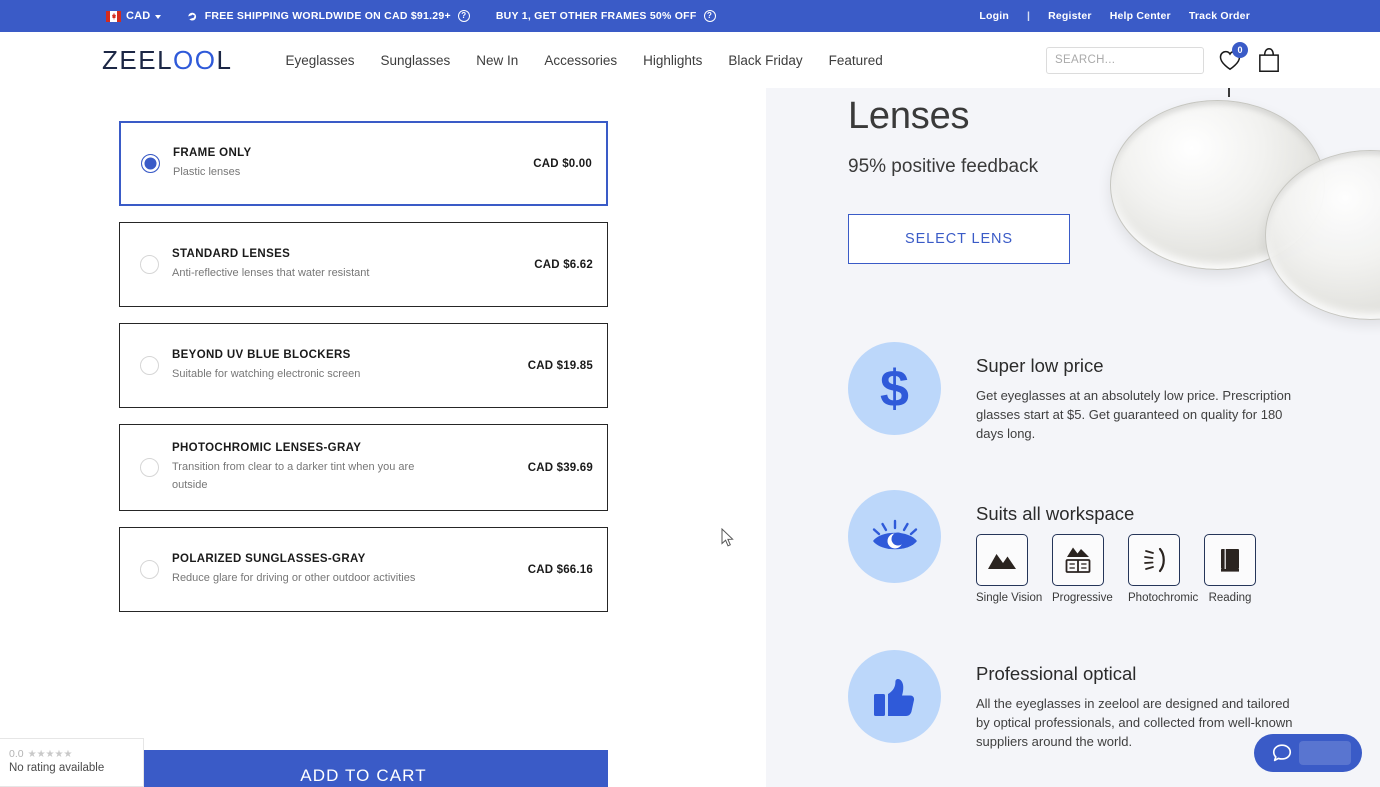  Describe the element at coordinates (959, 239) in the screenshot. I see `select-lens-button: SELECT LENS` at that location.